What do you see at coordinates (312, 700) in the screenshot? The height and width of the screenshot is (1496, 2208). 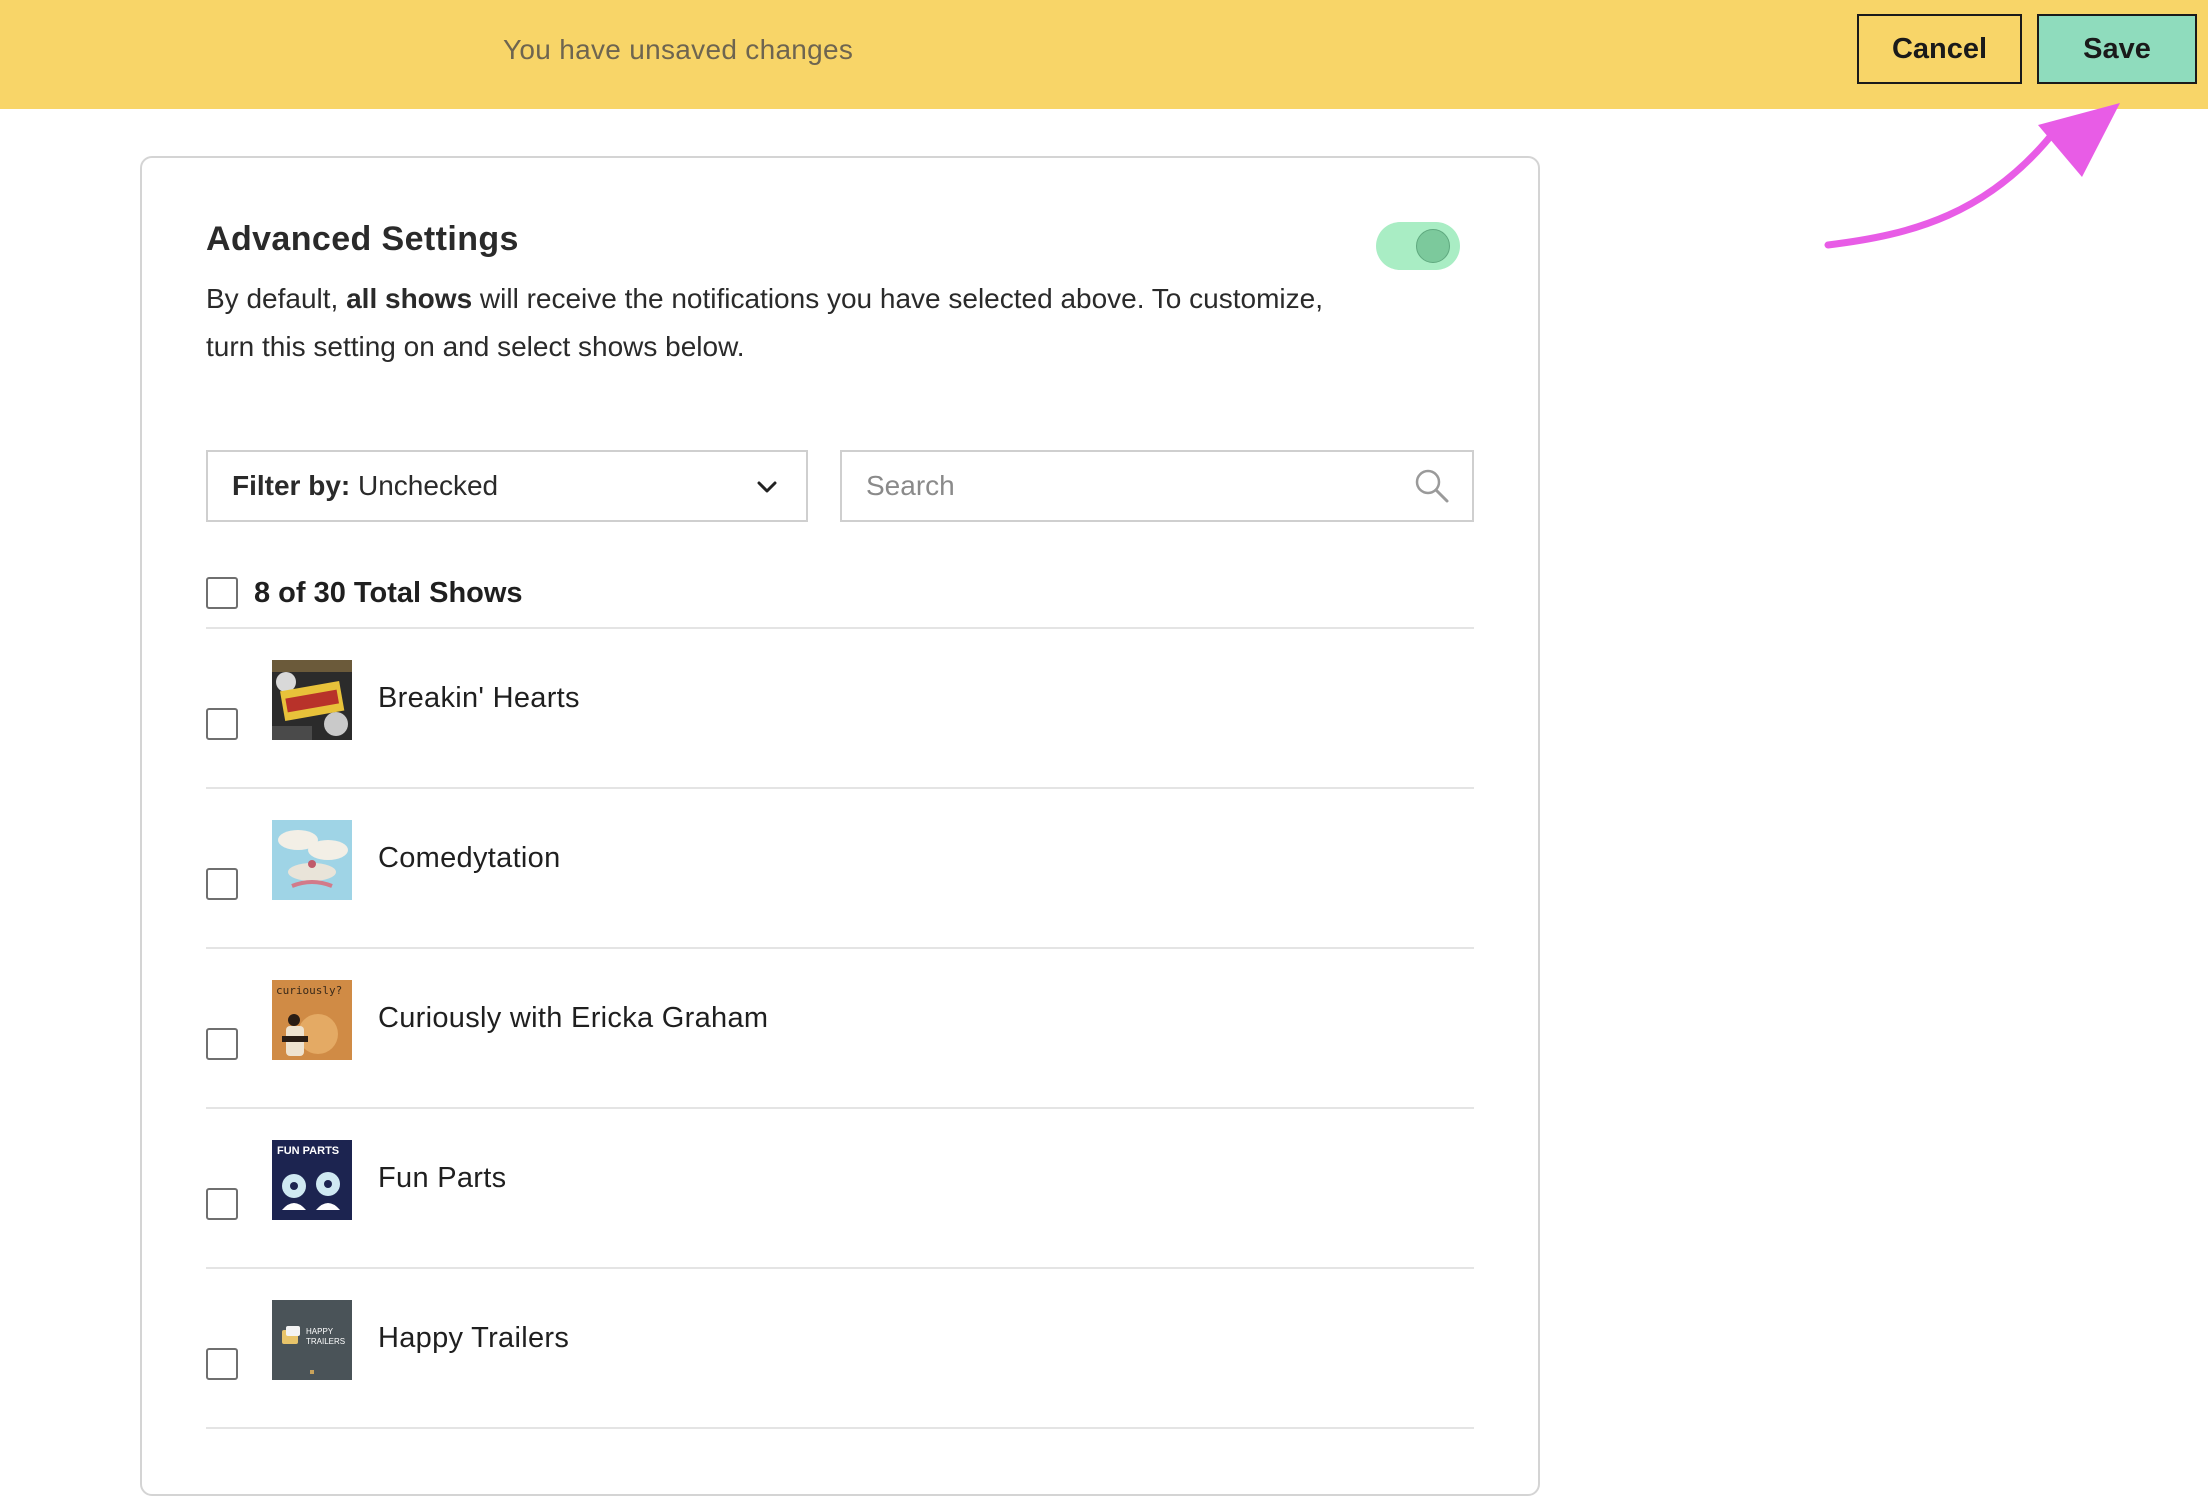 I see `breakin-hearts-artwork-icon` at bounding box center [312, 700].